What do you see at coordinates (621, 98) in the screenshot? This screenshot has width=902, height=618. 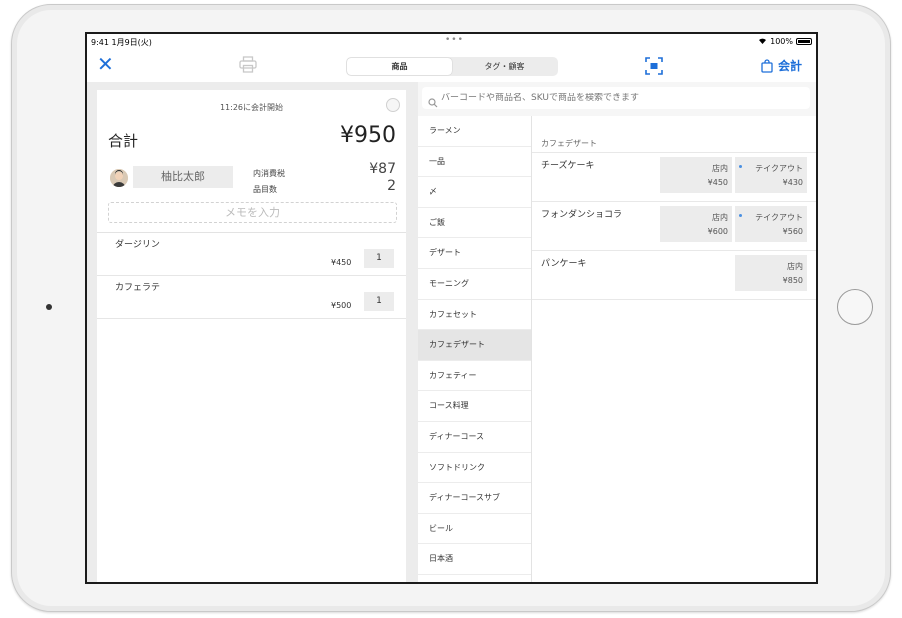 I see `search-input` at bounding box center [621, 98].